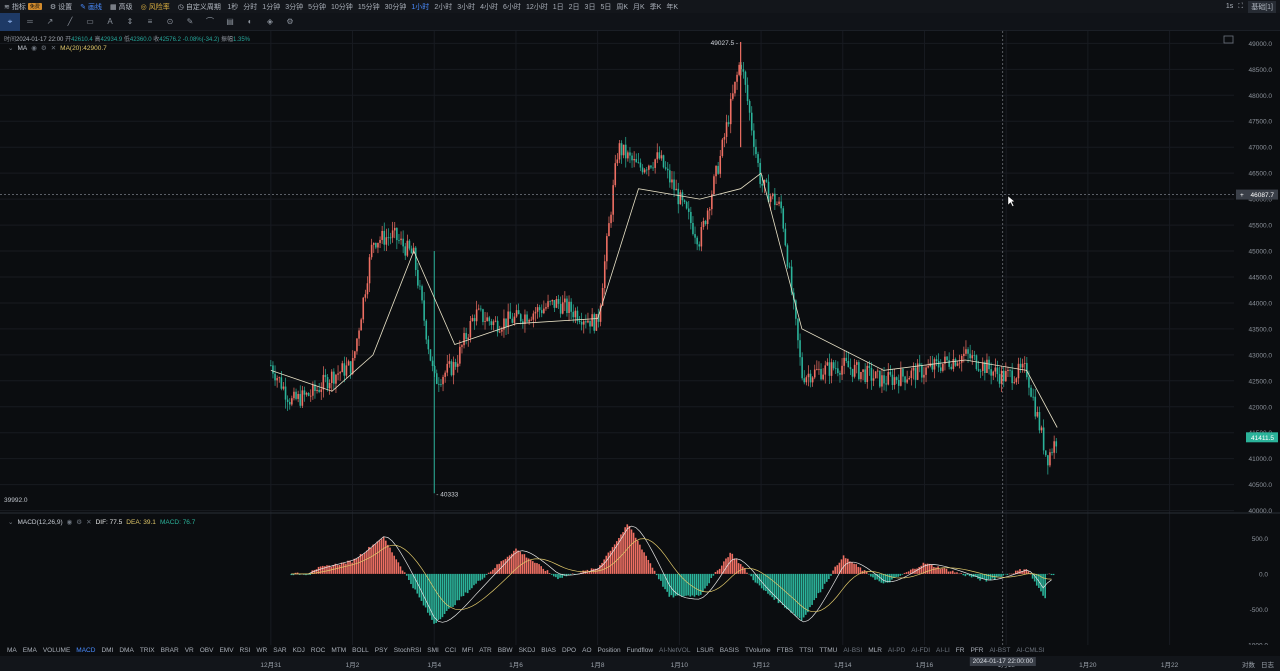 The image size is (1280, 671). What do you see at coordinates (210, 22) in the screenshot?
I see `magnet-icon: ⌒` at bounding box center [210, 22].